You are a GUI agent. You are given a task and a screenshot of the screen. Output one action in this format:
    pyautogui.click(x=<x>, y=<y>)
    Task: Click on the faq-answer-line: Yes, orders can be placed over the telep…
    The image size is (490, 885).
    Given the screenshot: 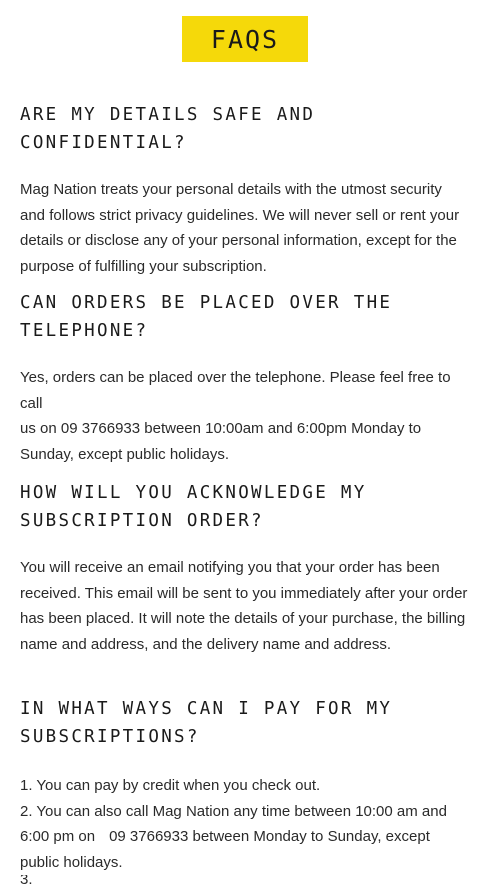 What is the action you would take?
    pyautogui.click(x=235, y=390)
    